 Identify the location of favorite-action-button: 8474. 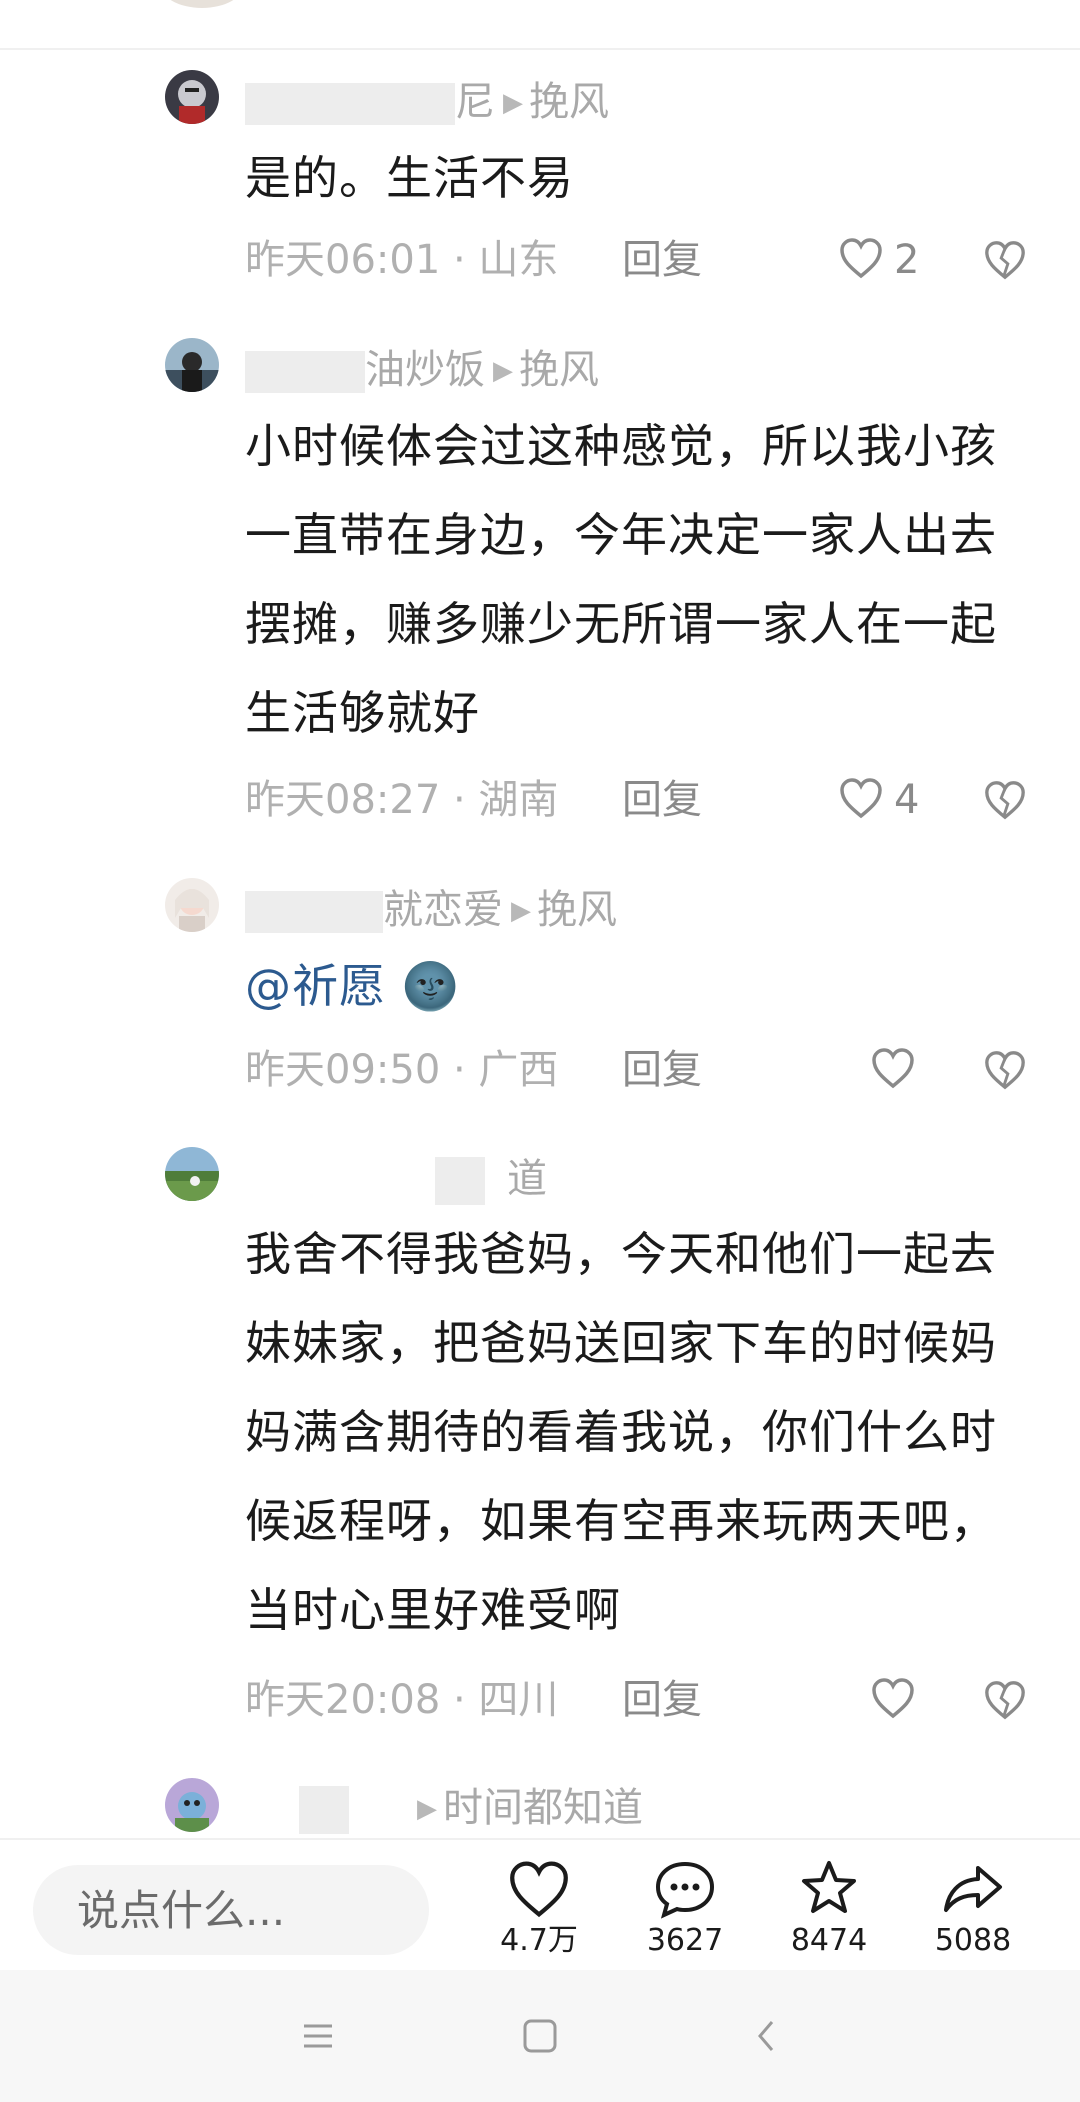
(829, 1908).